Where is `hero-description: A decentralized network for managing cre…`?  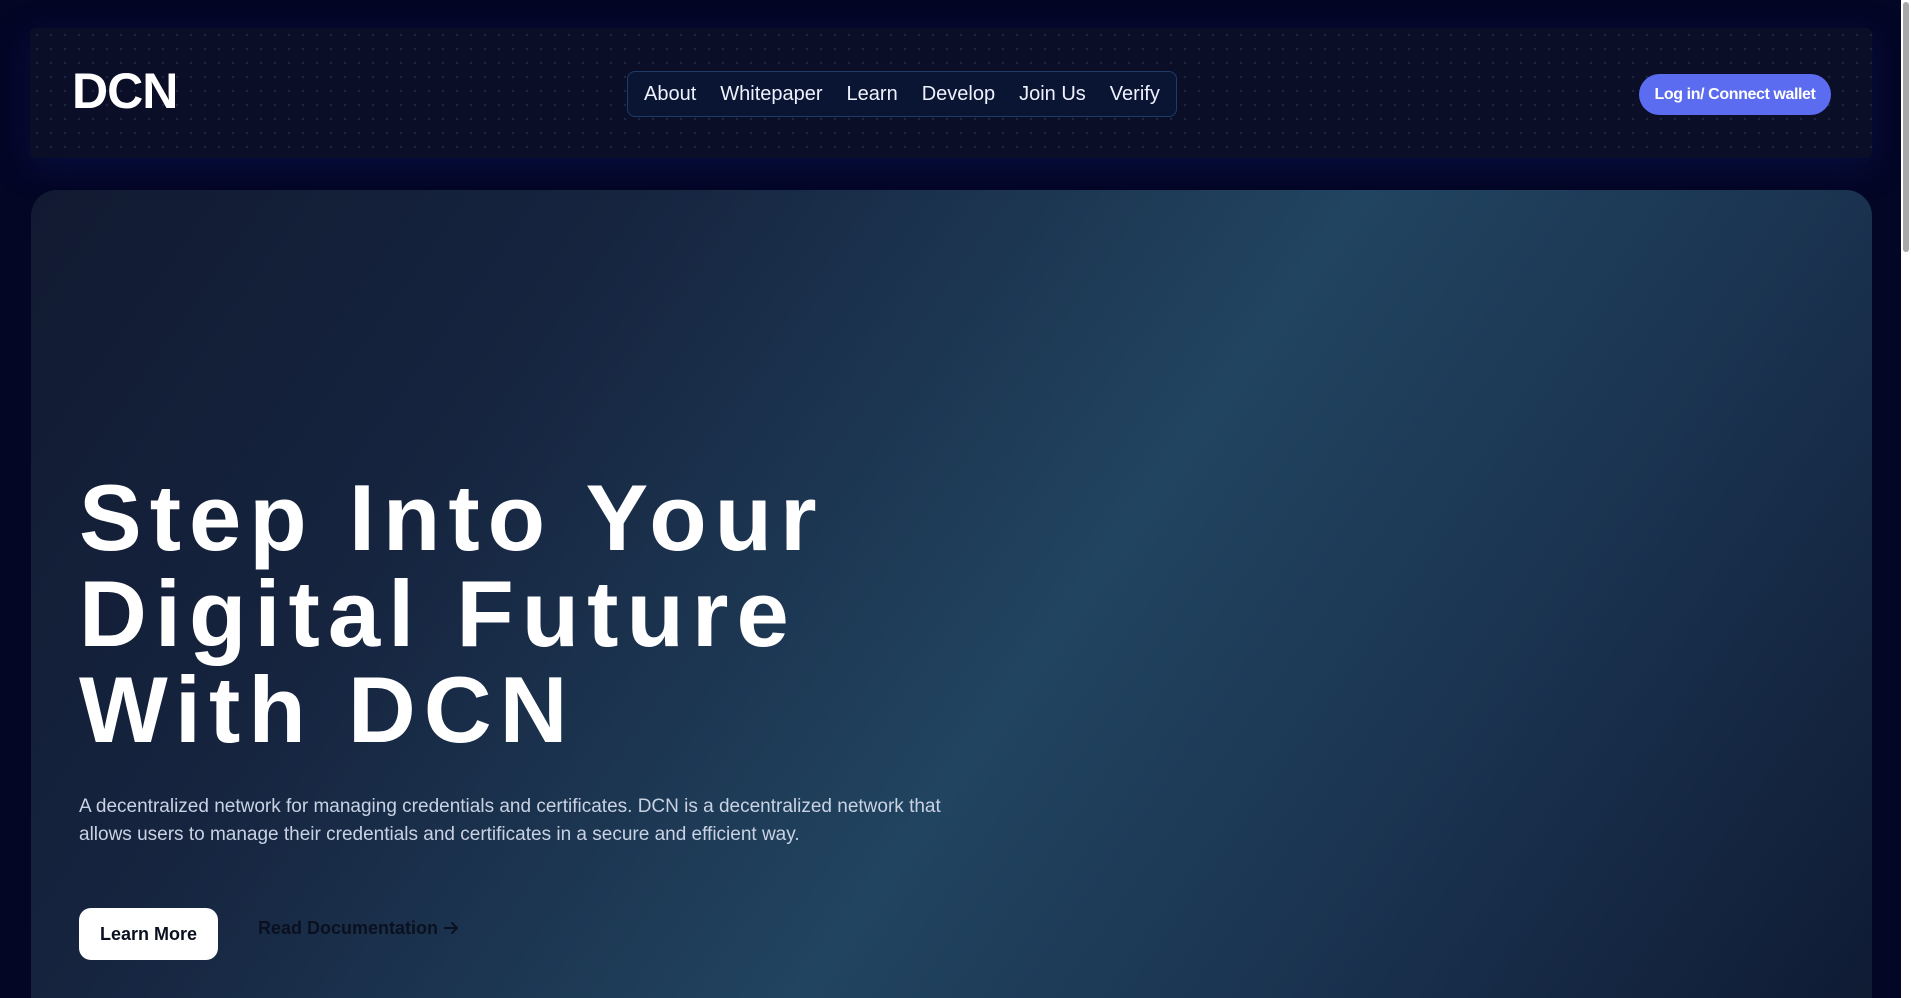 hero-description: A decentralized network for managing cre… is located at coordinates (510, 820).